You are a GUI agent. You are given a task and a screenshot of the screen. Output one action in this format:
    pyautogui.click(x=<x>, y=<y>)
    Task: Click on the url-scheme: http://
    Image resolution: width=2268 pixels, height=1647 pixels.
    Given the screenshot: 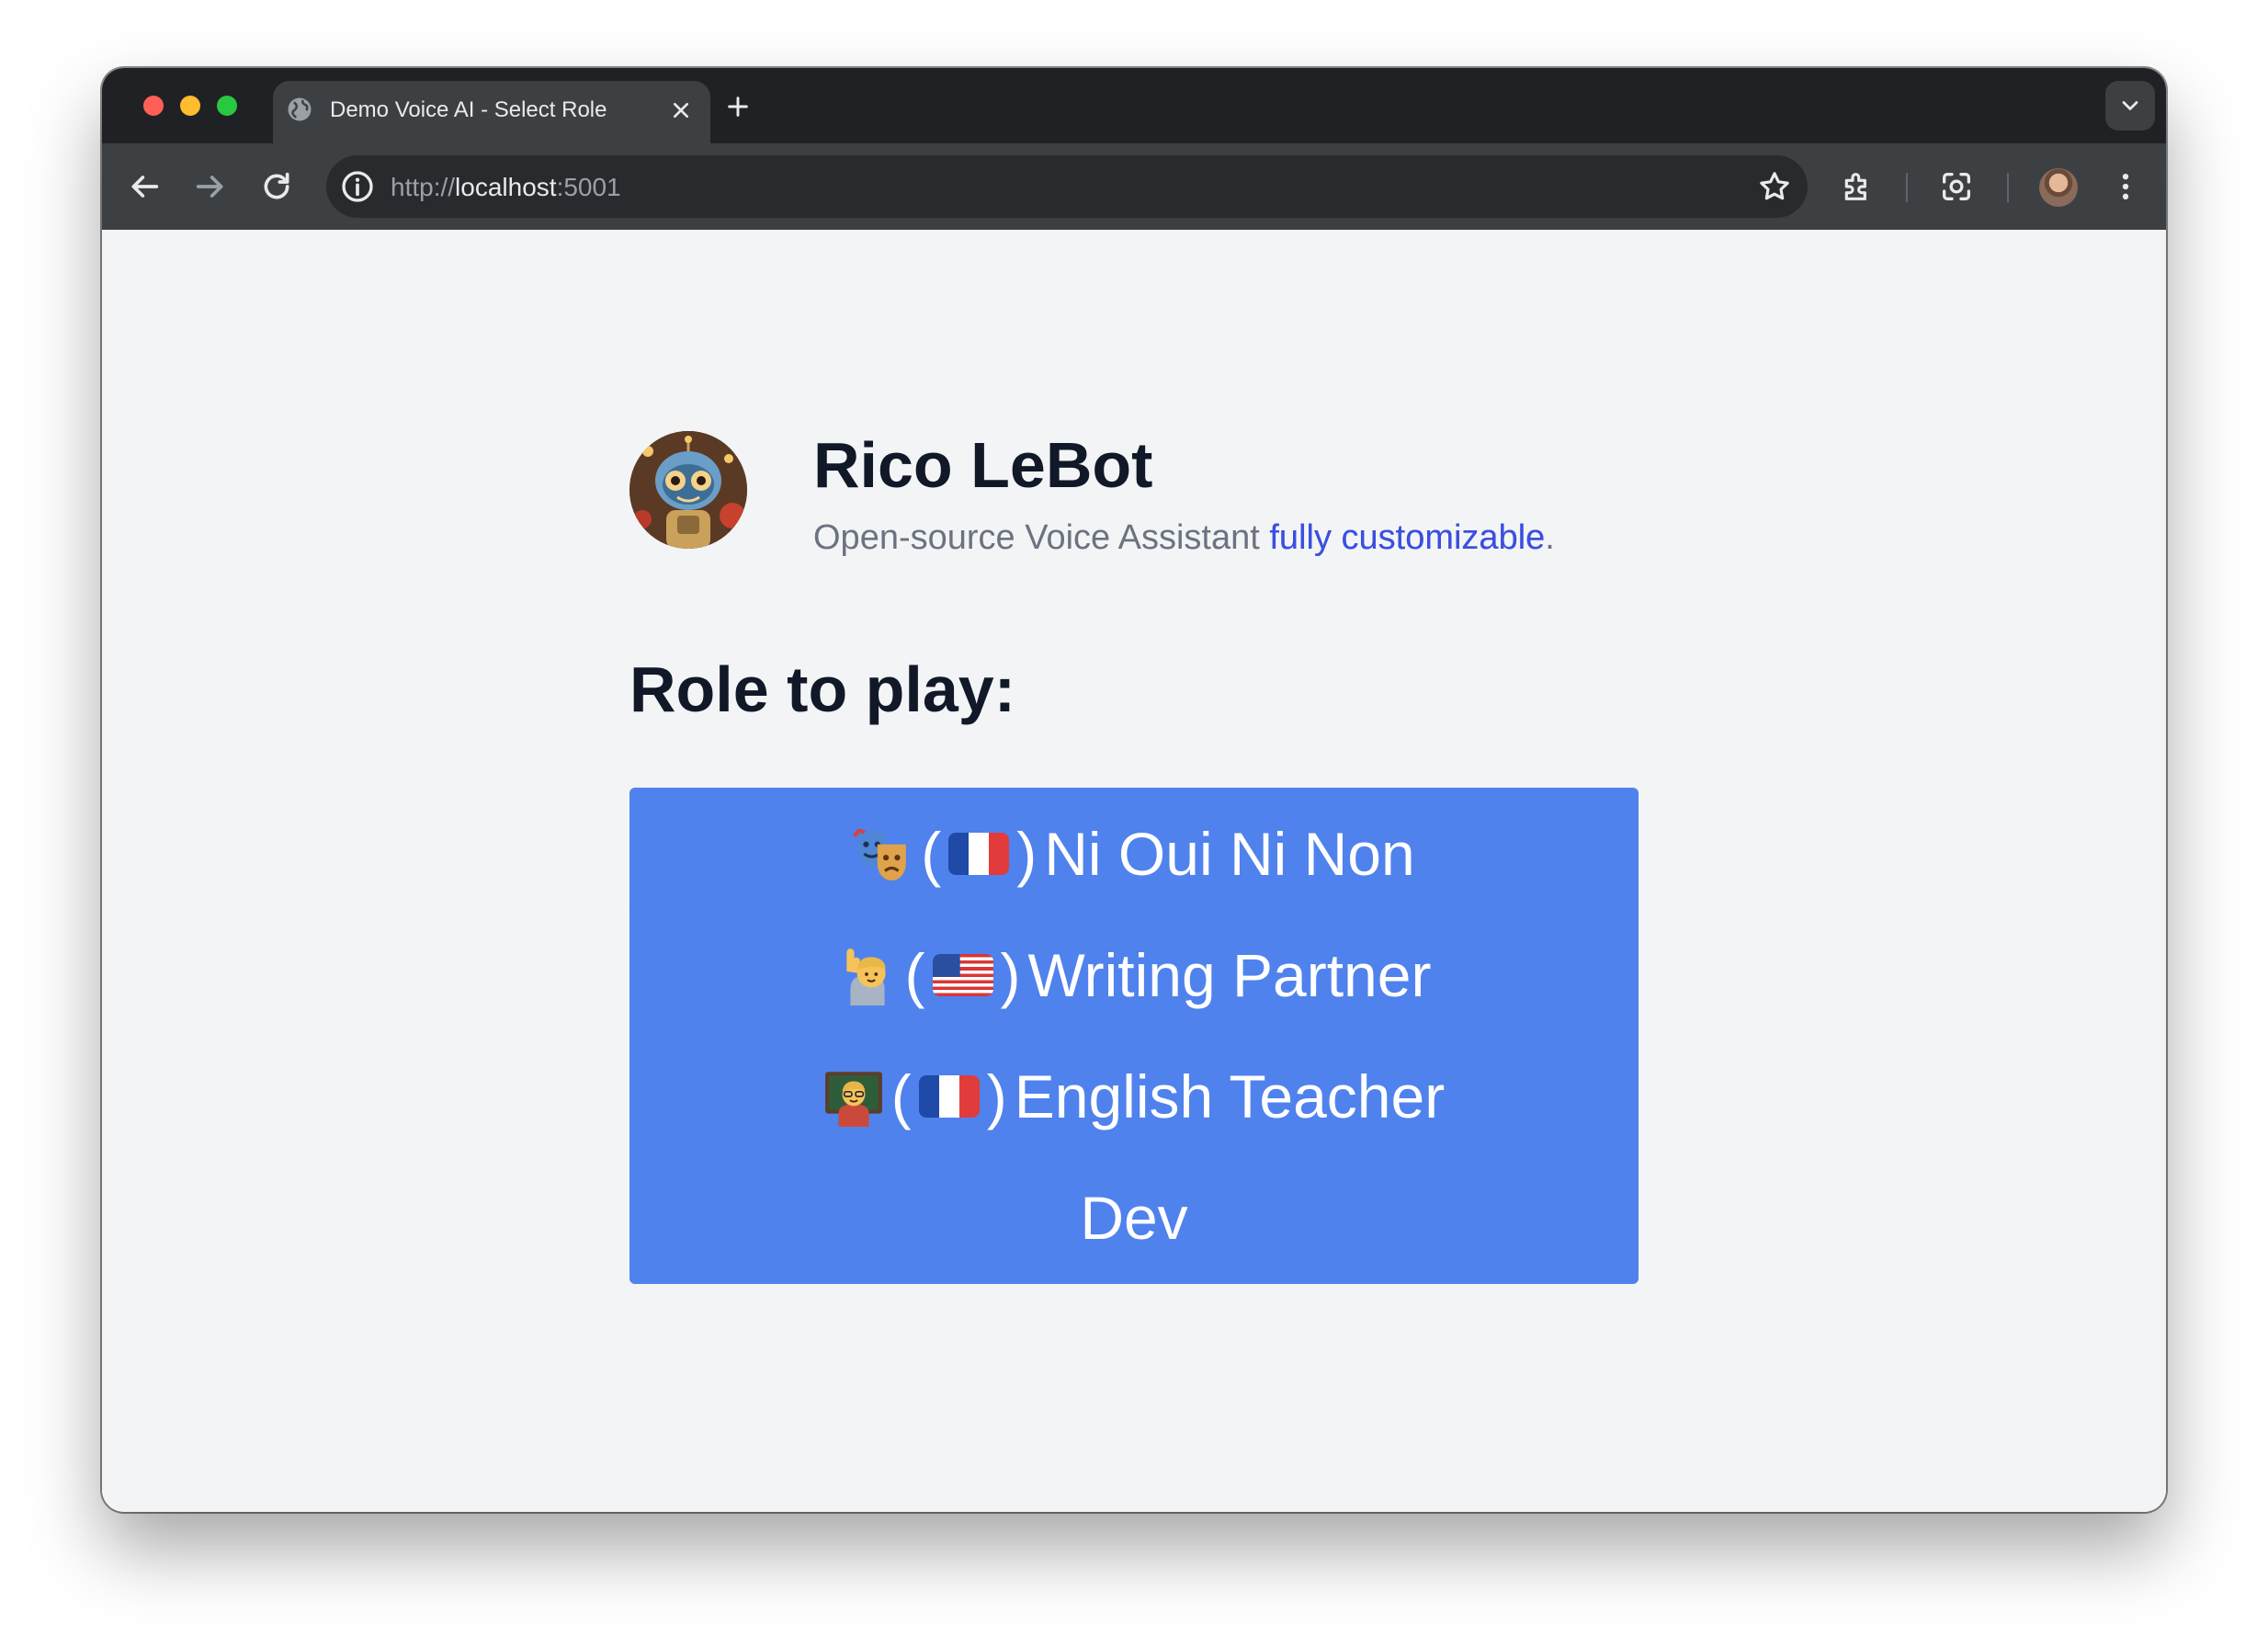 What is the action you would take?
    pyautogui.click(x=424, y=187)
    